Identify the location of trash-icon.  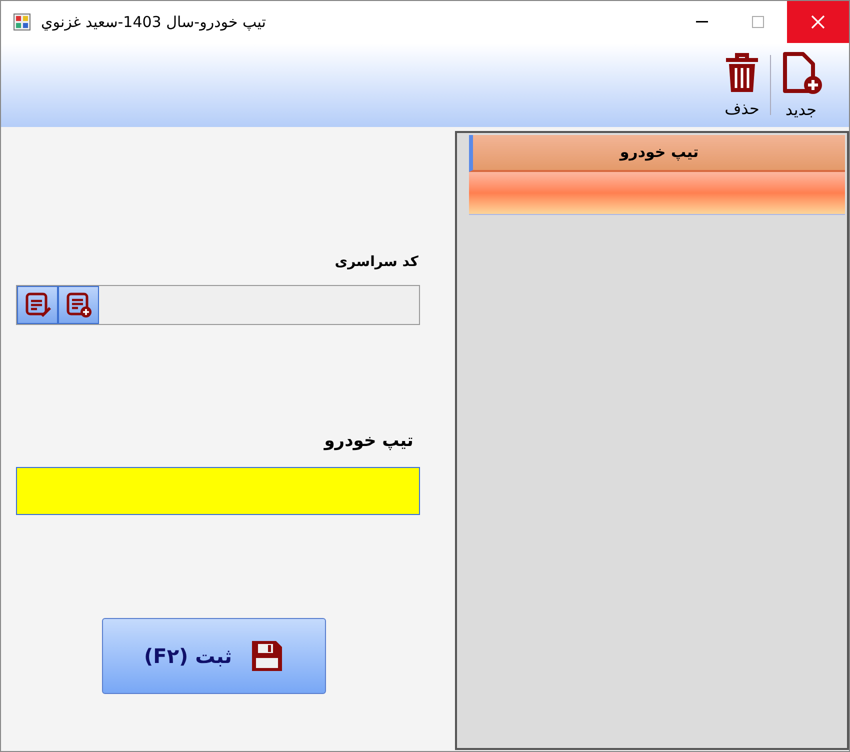
(742, 73).